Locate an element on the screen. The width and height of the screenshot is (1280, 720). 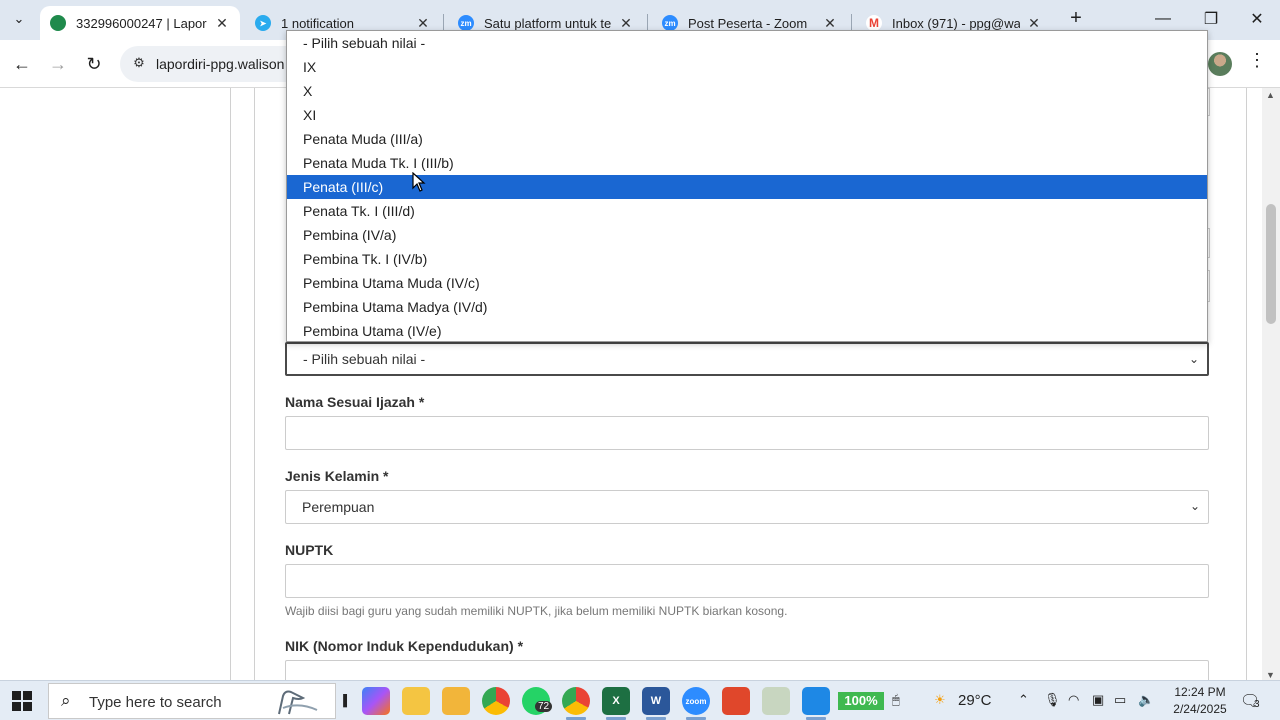
nama-label: Nama Sesuai Ijazah * is located at coordinates (354, 402).